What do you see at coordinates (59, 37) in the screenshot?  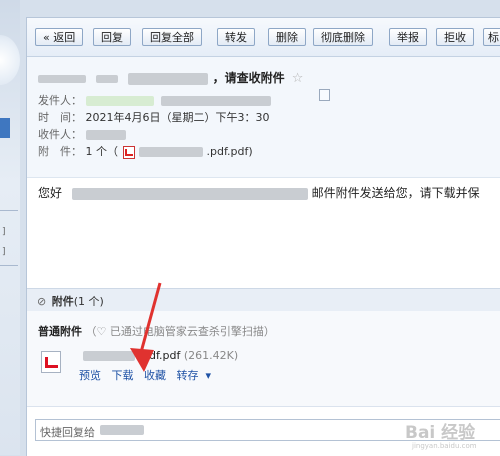 I see `back-button: « 返回` at bounding box center [59, 37].